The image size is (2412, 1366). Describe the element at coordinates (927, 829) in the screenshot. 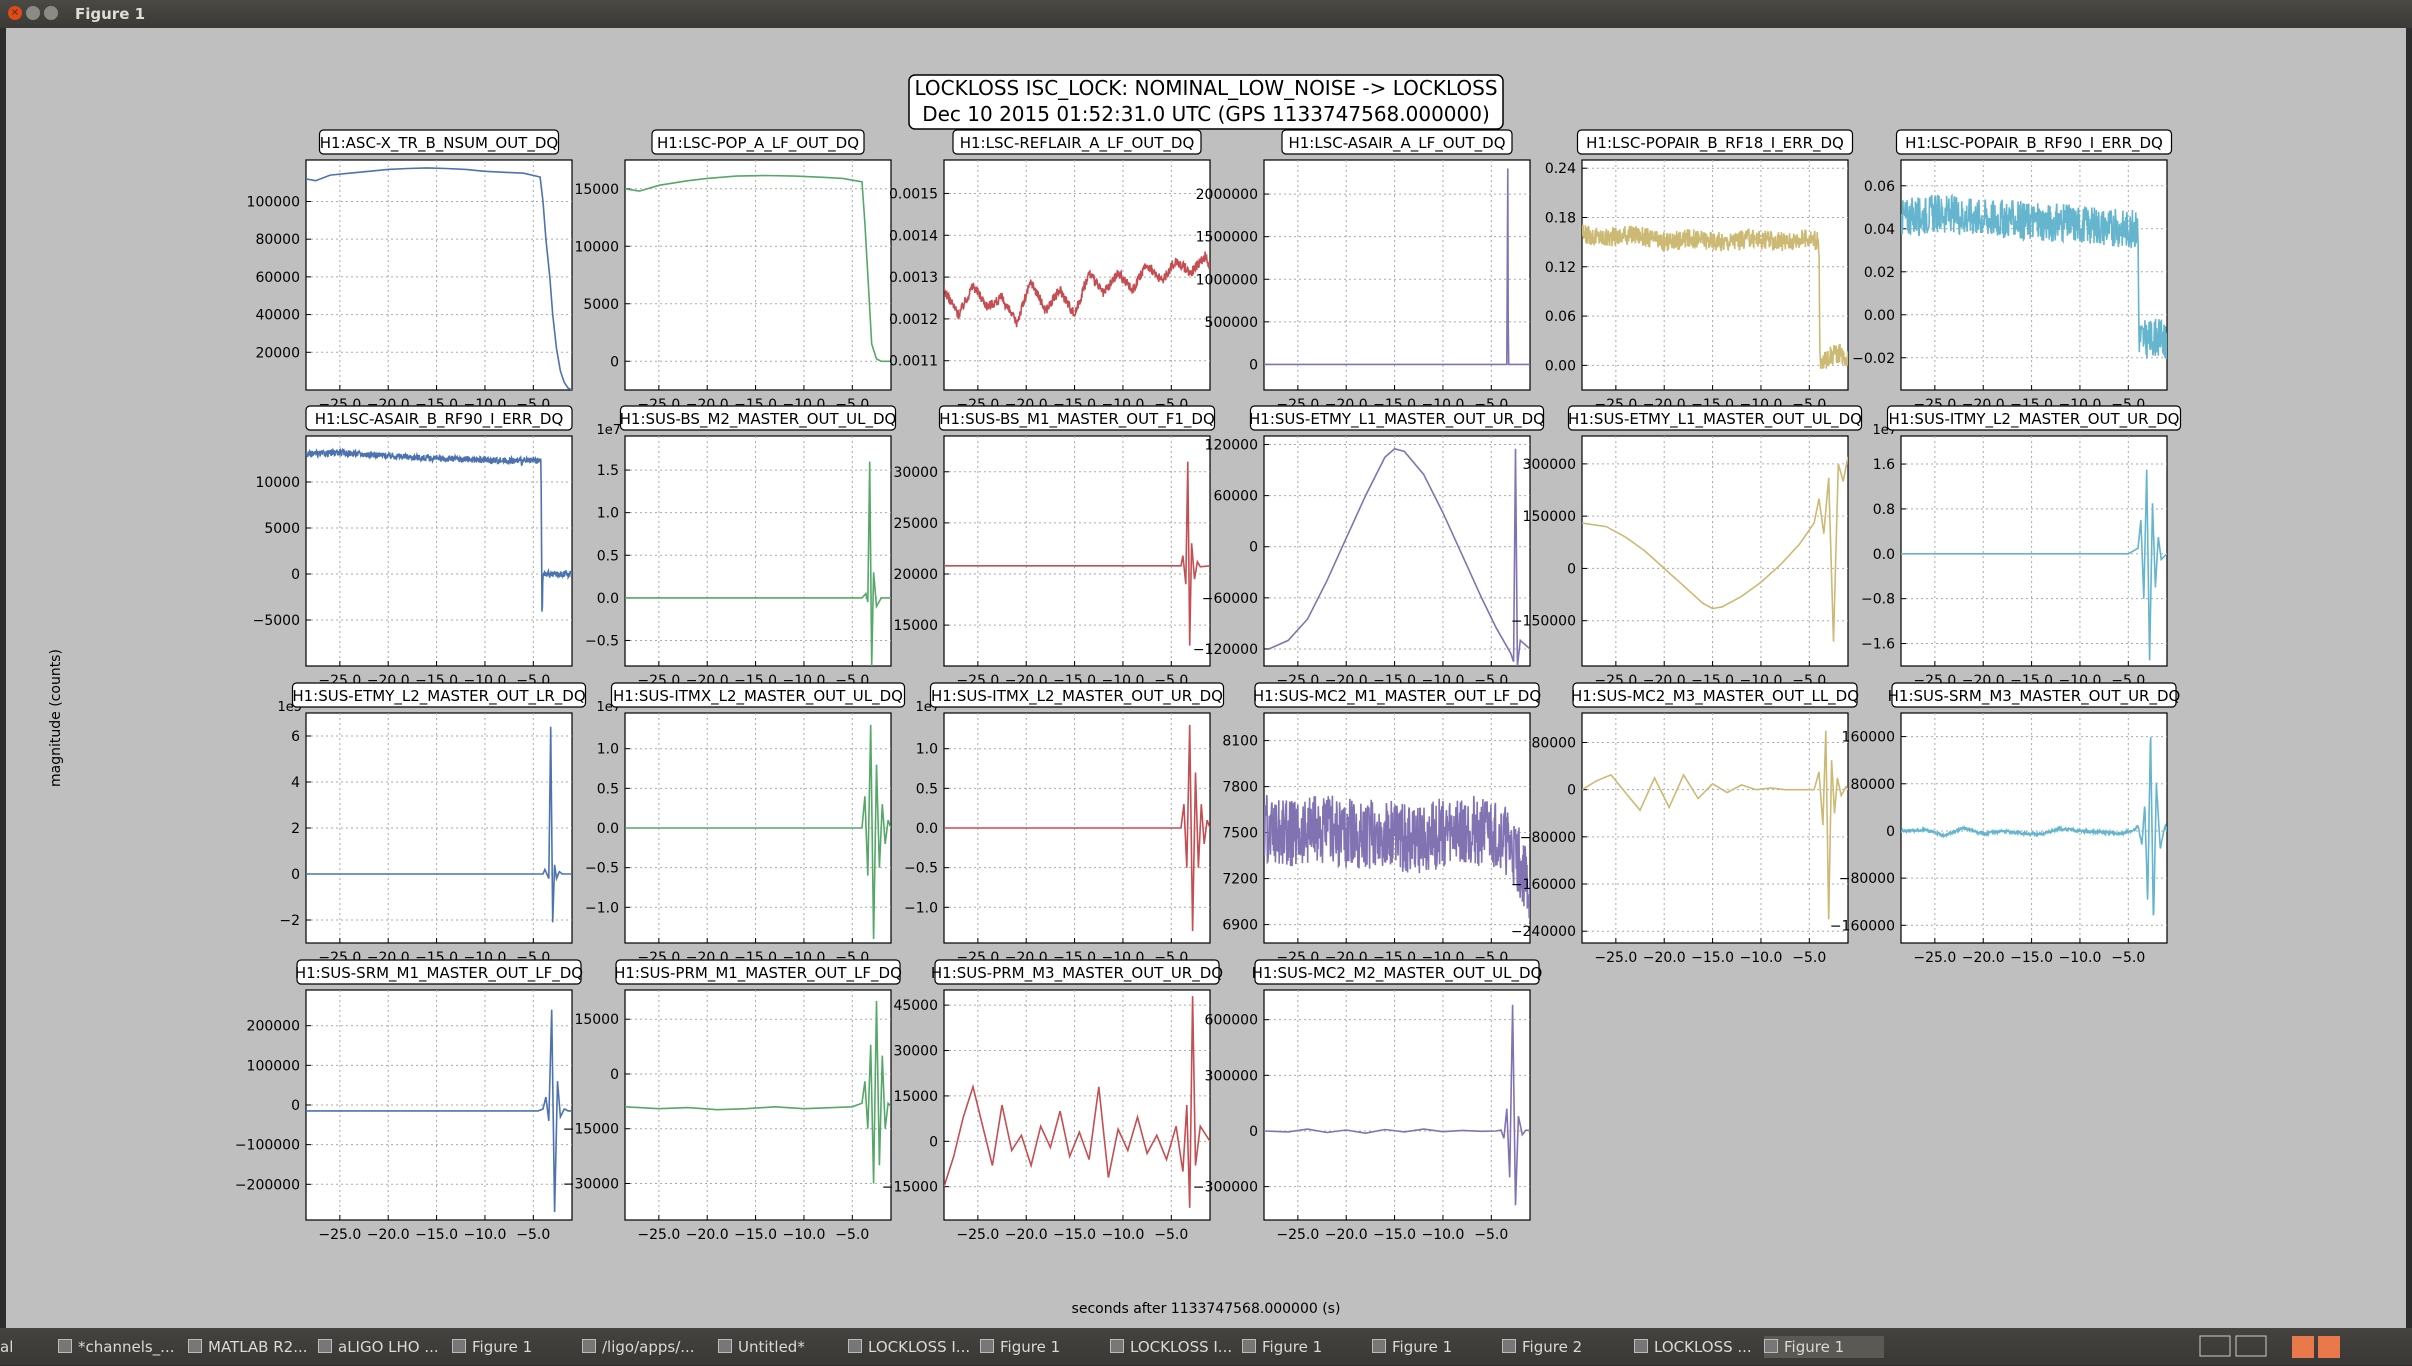

I see `y-tick-label: 0.0` at that location.